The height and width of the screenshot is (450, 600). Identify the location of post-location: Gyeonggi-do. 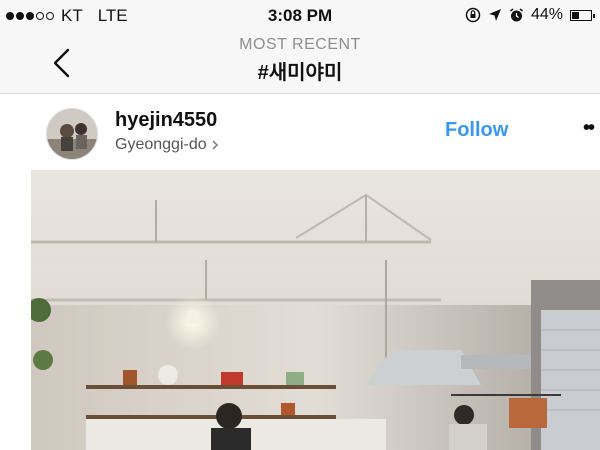
(167, 145).